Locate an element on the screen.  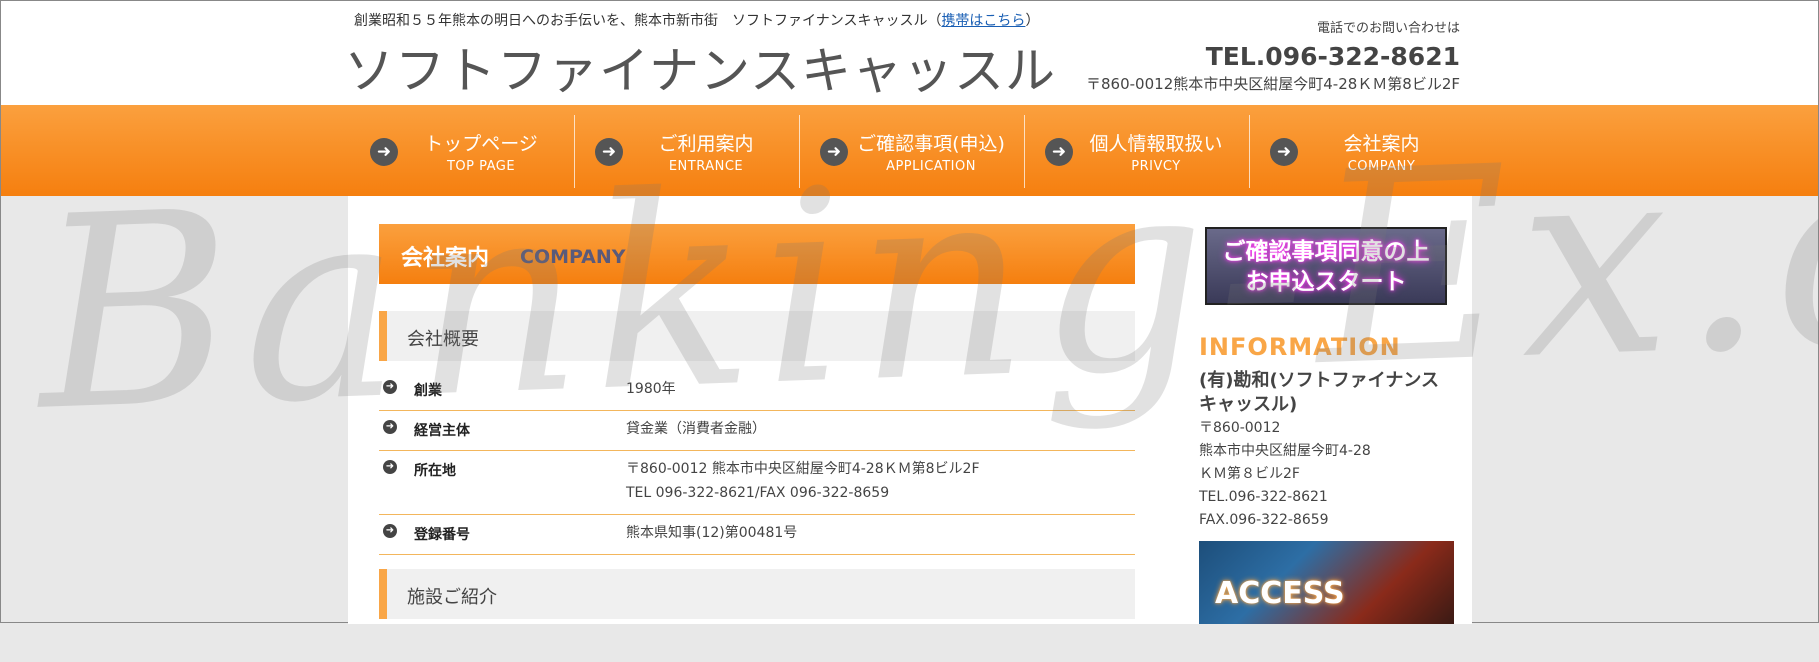
apply-button-line: お申込スタート is located at coordinates (1326, 282).